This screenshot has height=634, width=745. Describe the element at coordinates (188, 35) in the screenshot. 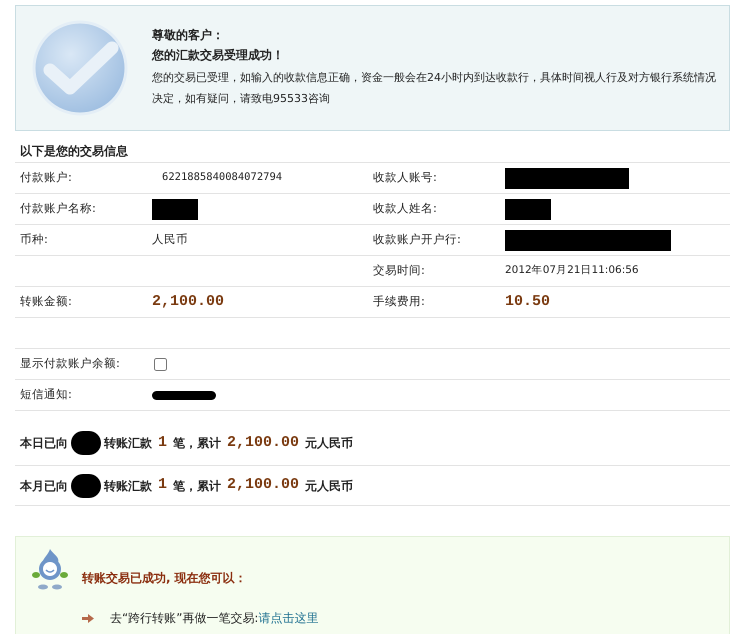

I see `greeting: 尊敬的客户：` at that location.